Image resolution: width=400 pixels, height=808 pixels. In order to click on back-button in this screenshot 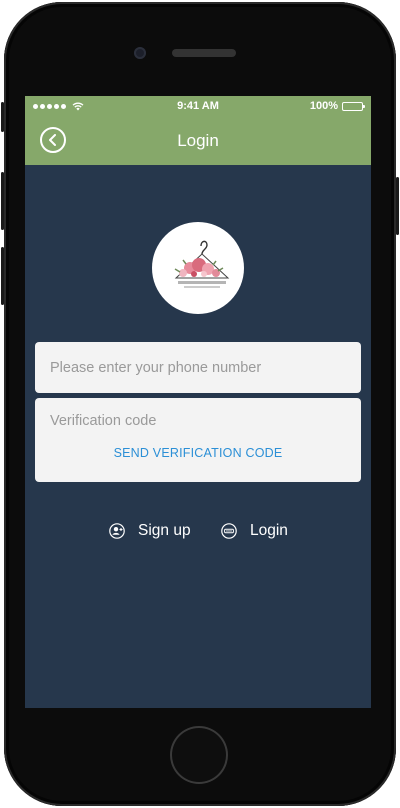, I will do `click(53, 140)`.